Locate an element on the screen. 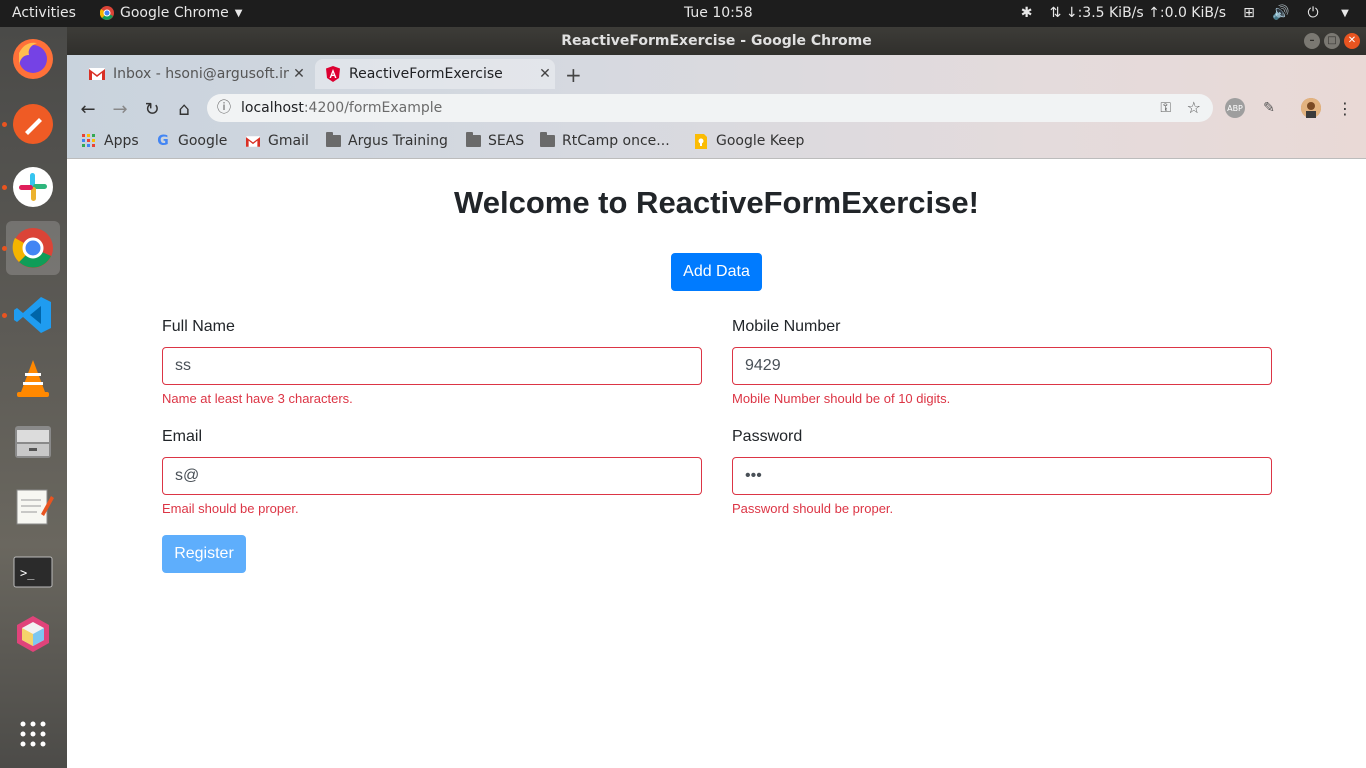 This screenshot has height=768, width=1366. show-applications-icon is located at coordinates (33, 734).